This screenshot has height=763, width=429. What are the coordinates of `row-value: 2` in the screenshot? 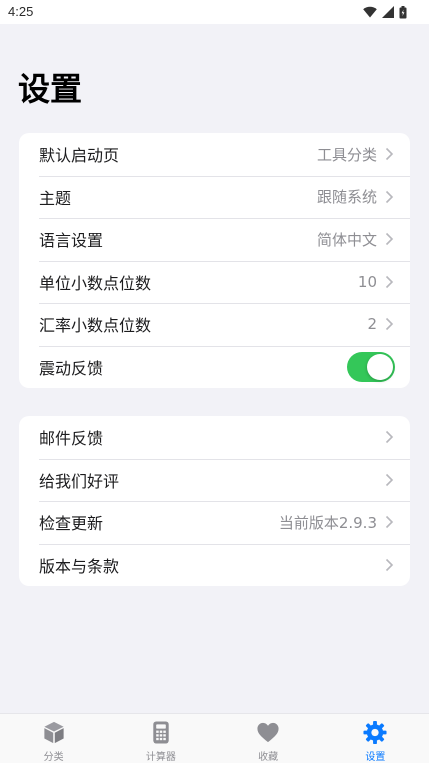 It's located at (372, 324).